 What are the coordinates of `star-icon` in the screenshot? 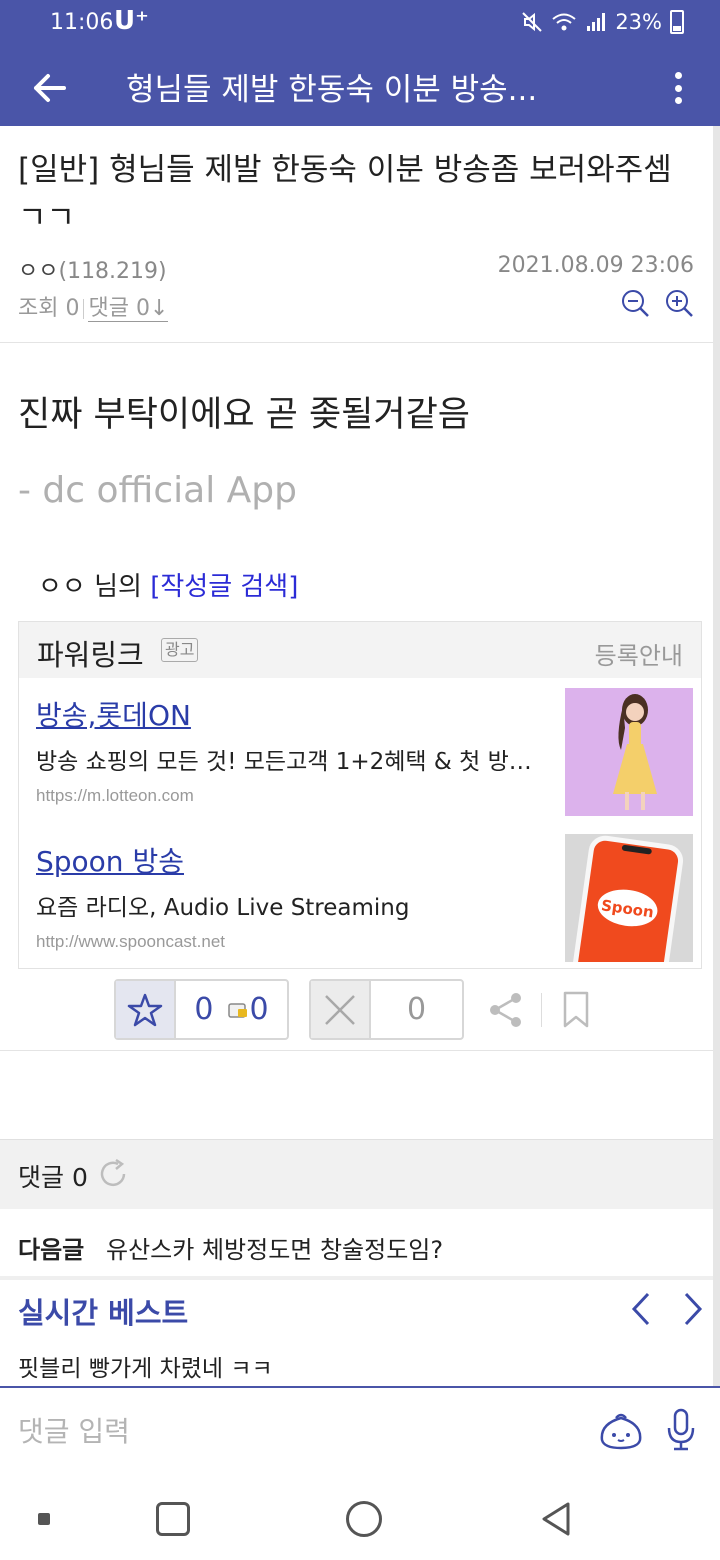 It's located at (145, 1009).